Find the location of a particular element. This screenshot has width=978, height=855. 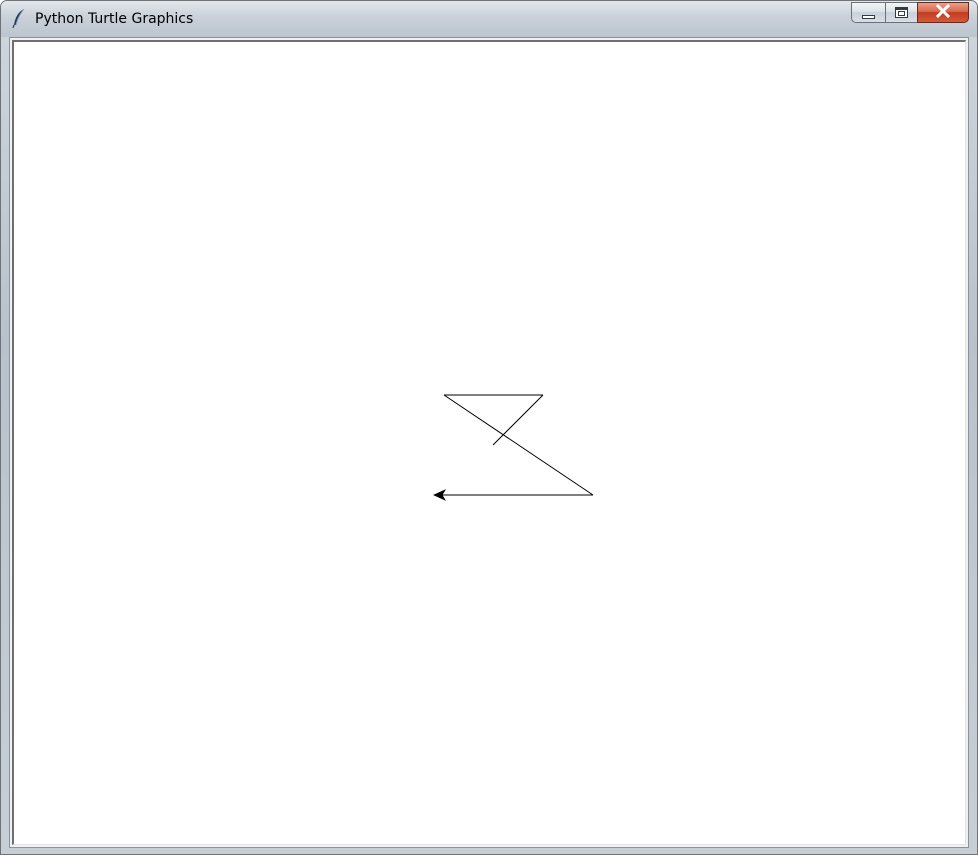

close-button is located at coordinates (943, 12).